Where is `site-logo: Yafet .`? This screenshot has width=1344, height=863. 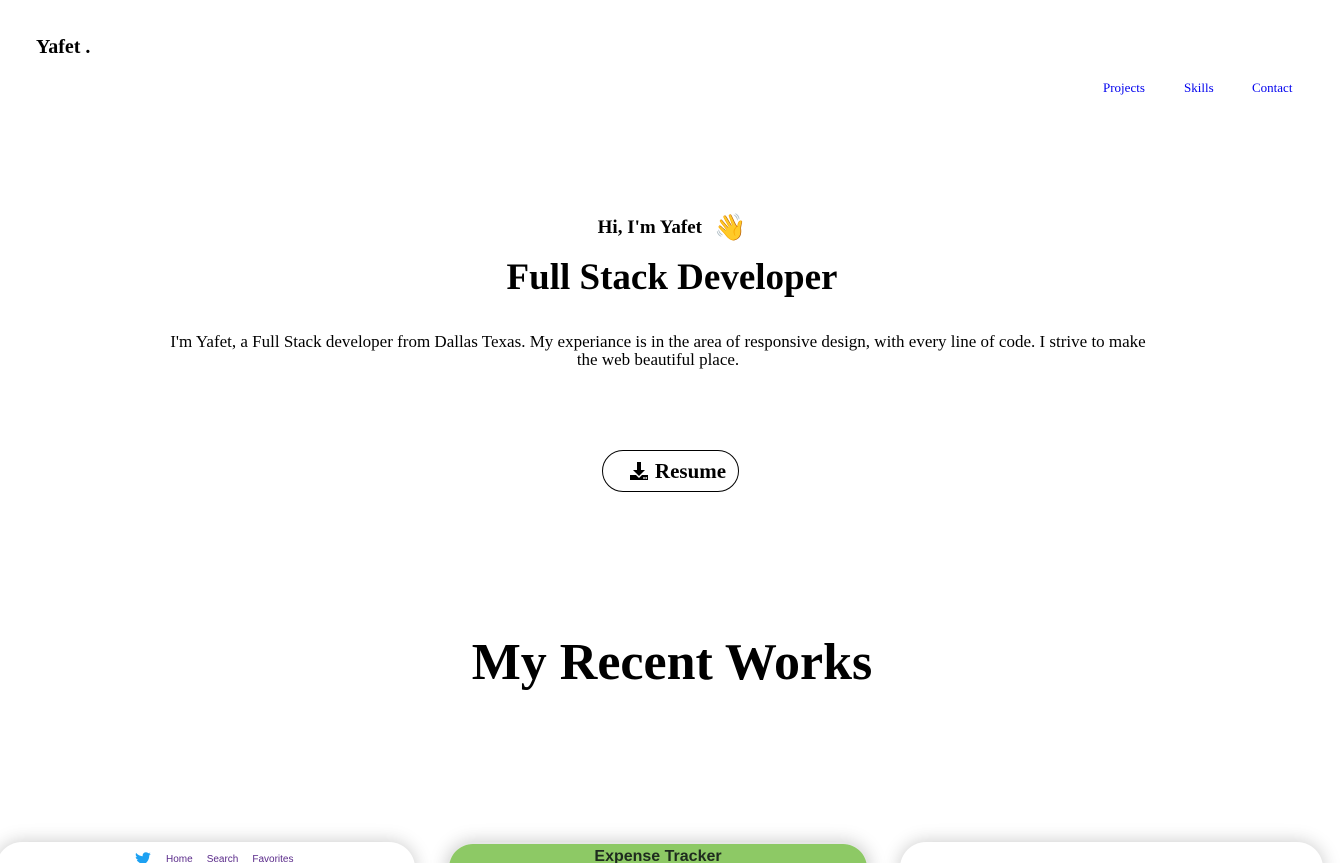
site-logo: Yafet . is located at coordinates (63, 47).